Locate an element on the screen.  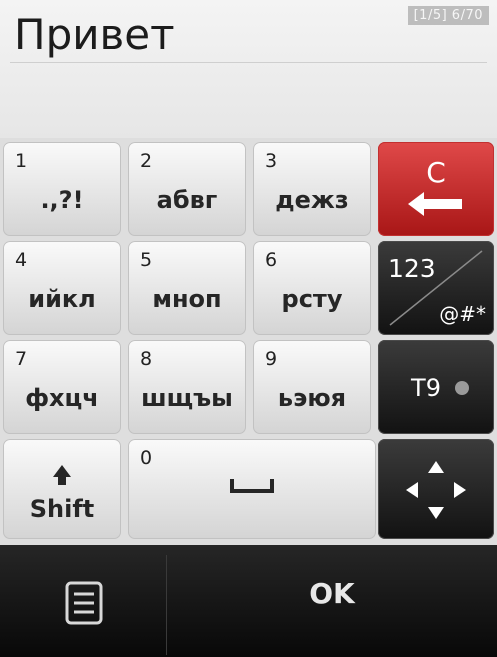
key-9: 9 ьэюя is located at coordinates (312, 387).